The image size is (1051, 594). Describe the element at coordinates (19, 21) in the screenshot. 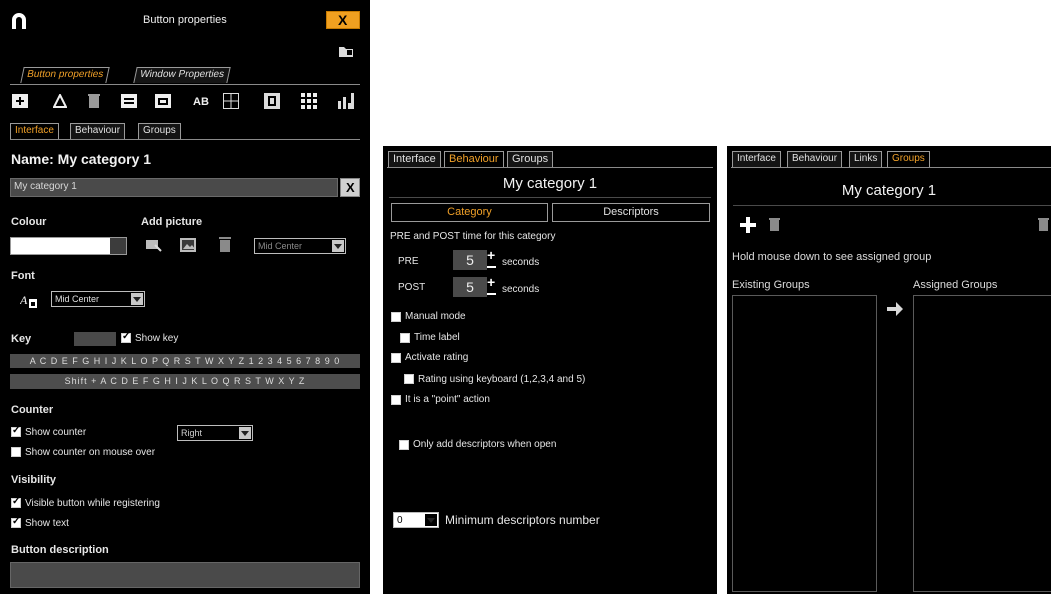

I see `app-logo-icon` at that location.